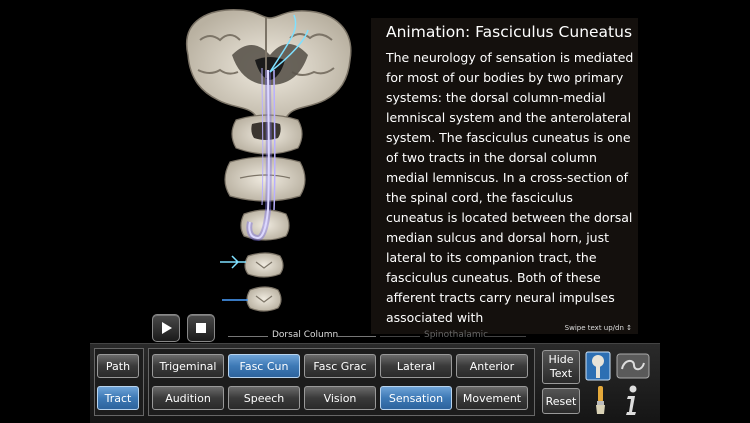  What do you see at coordinates (340, 398) in the screenshot?
I see `category-vision-button: Vision` at bounding box center [340, 398].